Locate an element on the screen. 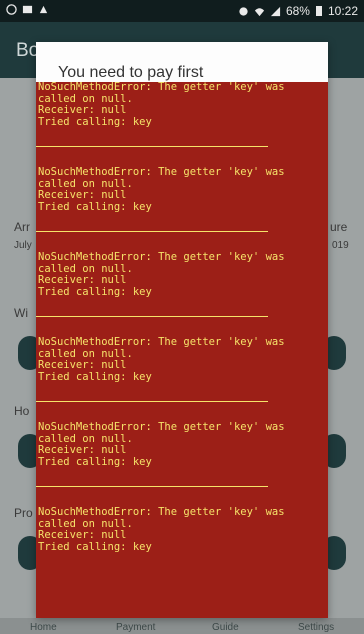 The width and height of the screenshot is (364, 634). profile-section-label: Pro is located at coordinates (23, 513).